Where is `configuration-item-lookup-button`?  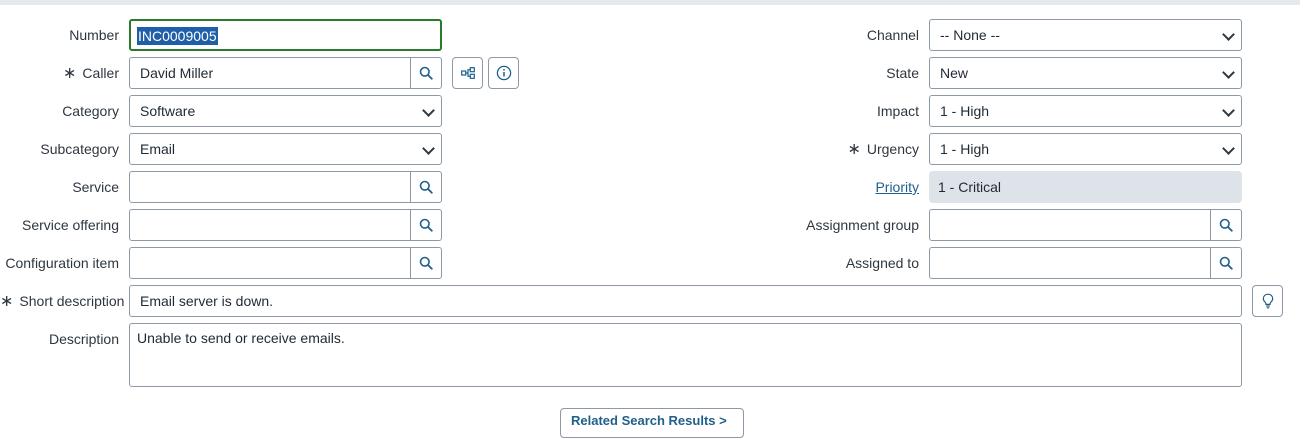
configuration-item-lookup-button is located at coordinates (425, 263).